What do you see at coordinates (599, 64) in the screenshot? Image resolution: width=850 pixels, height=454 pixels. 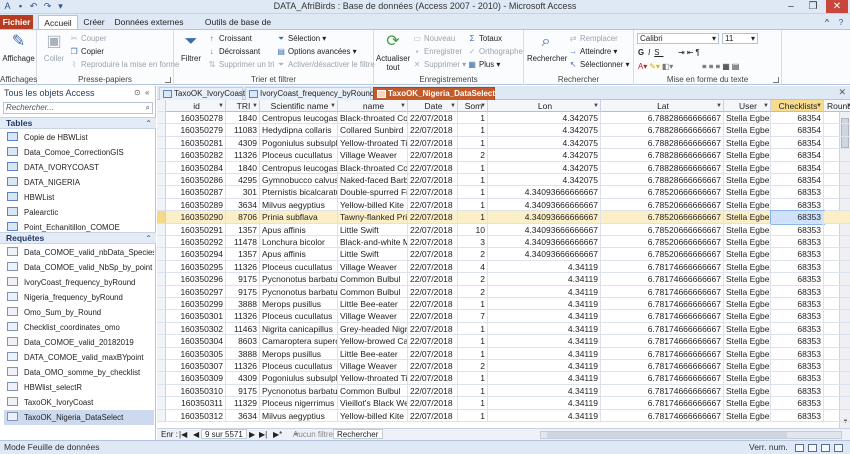 I see `select-button: ↖ Sélectionner ▾` at bounding box center [599, 64].